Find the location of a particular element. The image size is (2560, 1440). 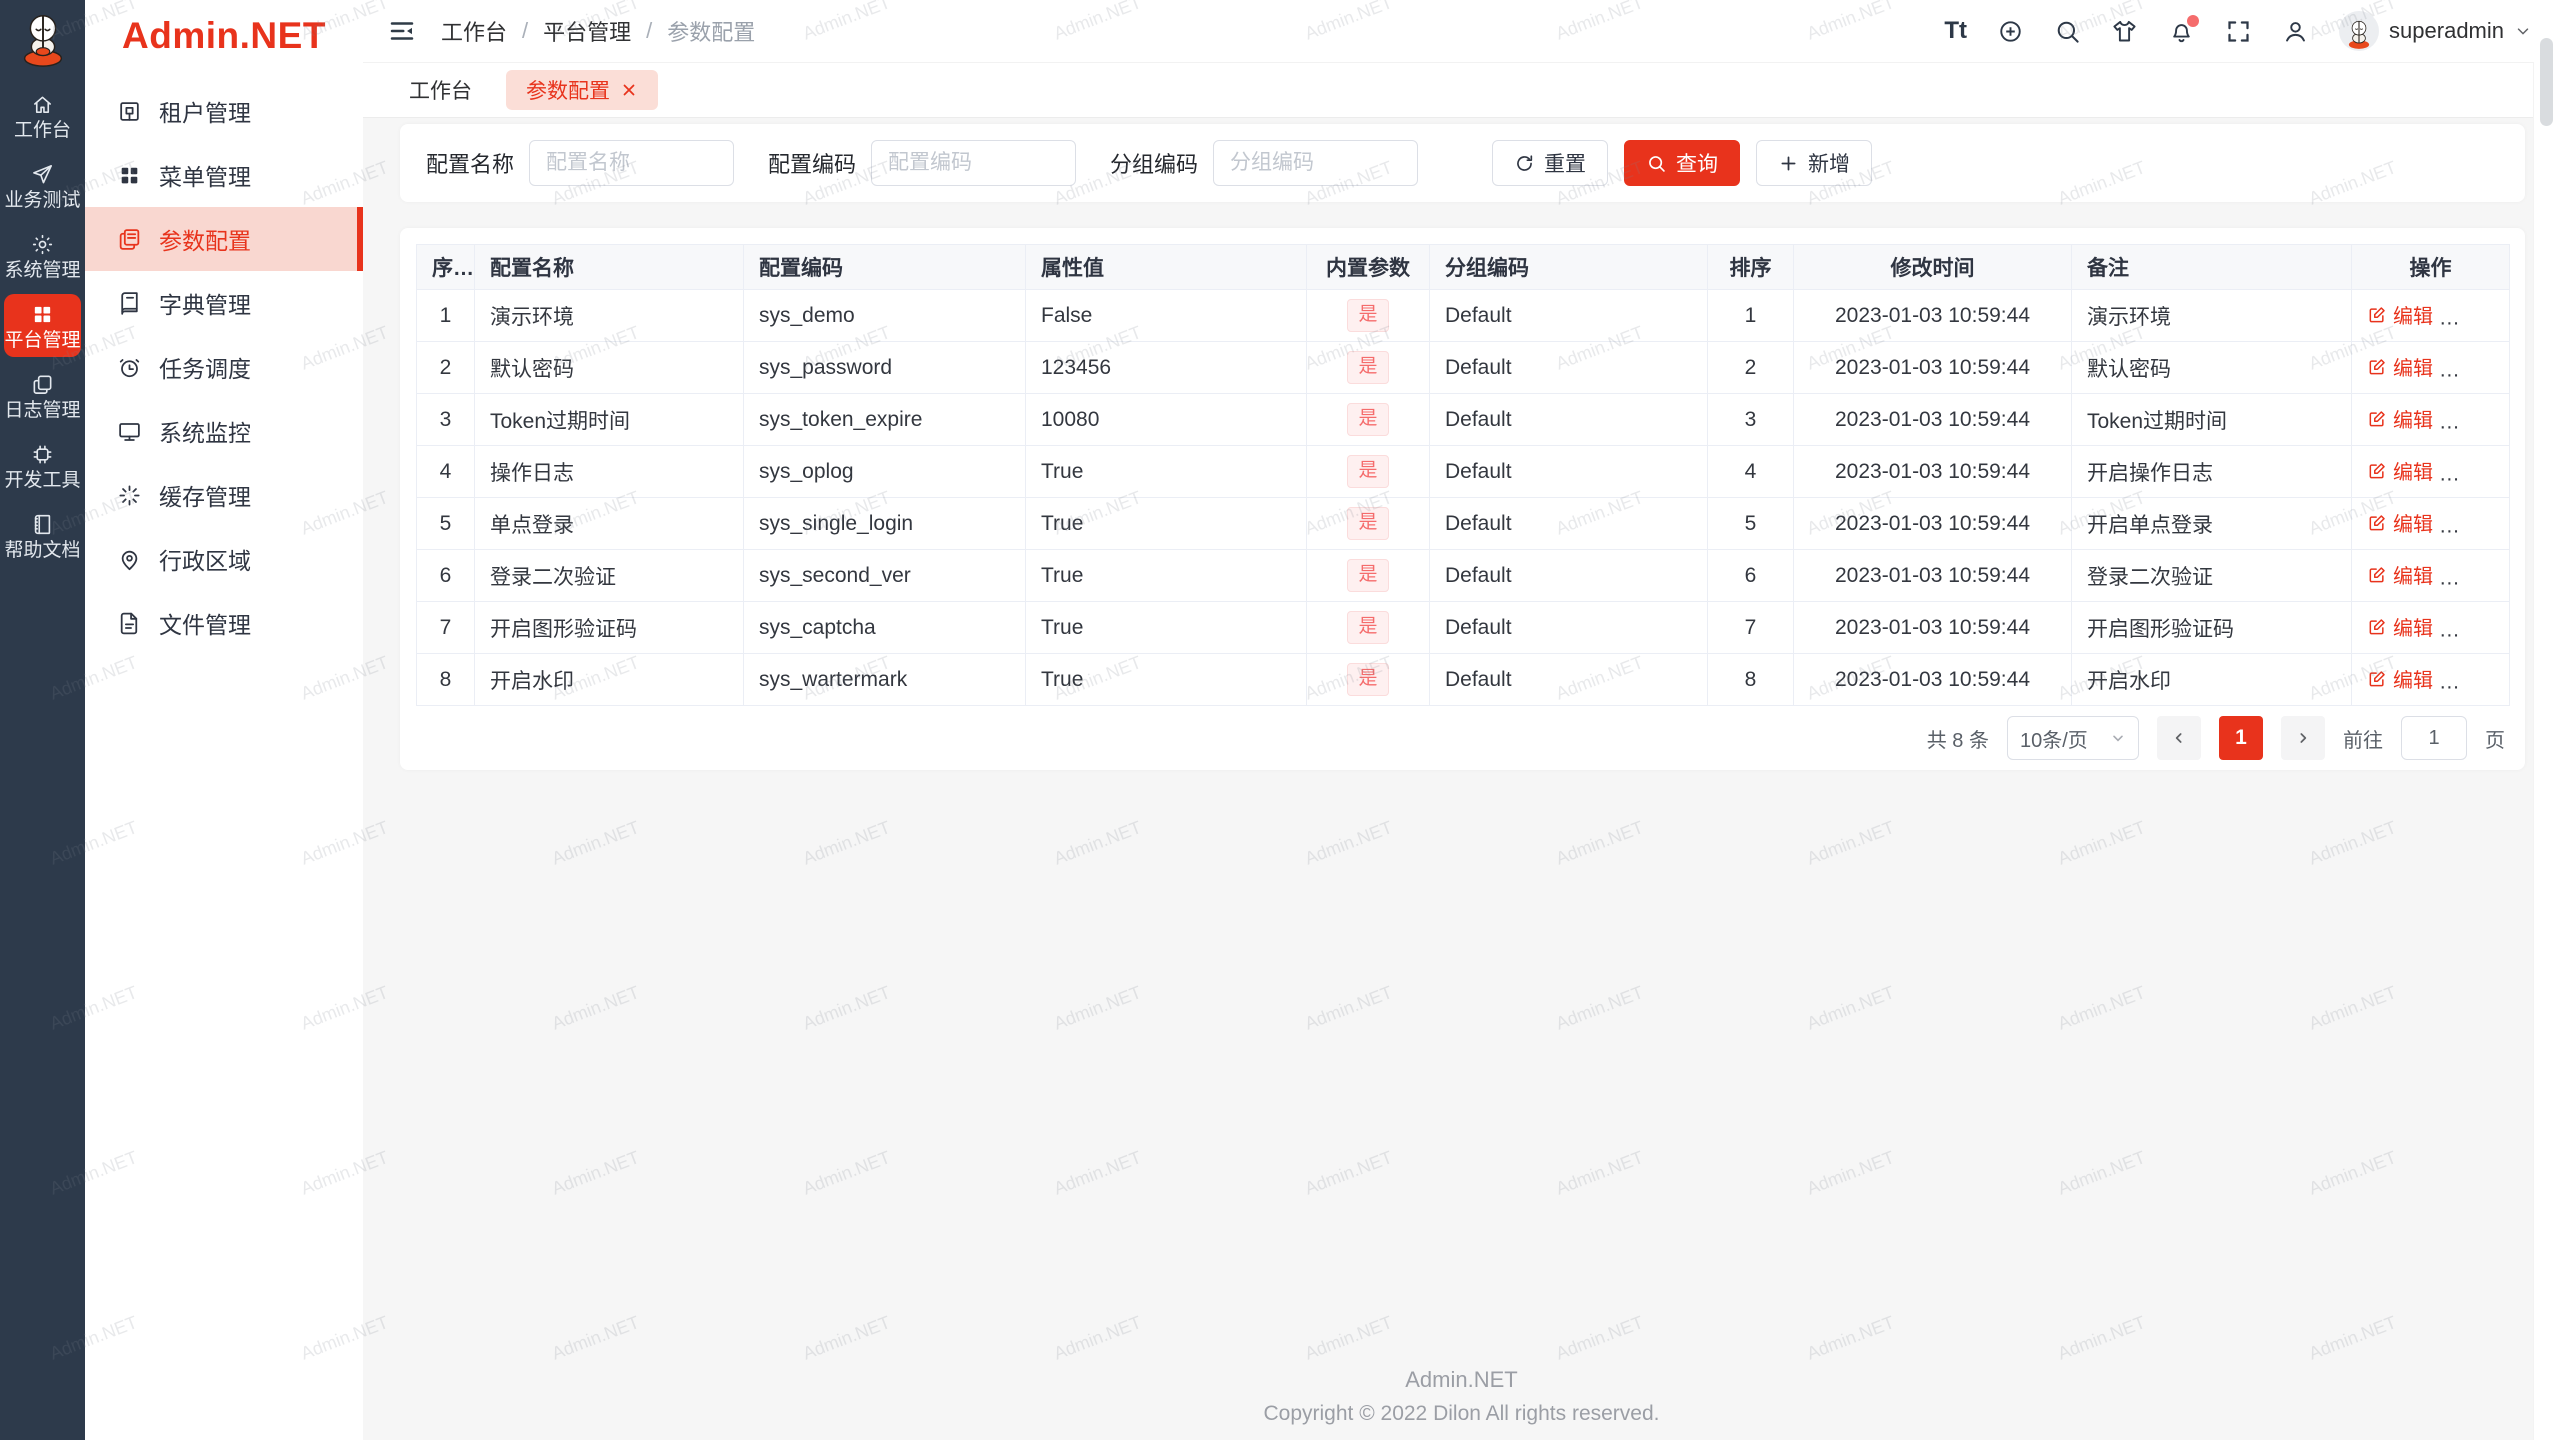

config-code-input is located at coordinates (974, 163).